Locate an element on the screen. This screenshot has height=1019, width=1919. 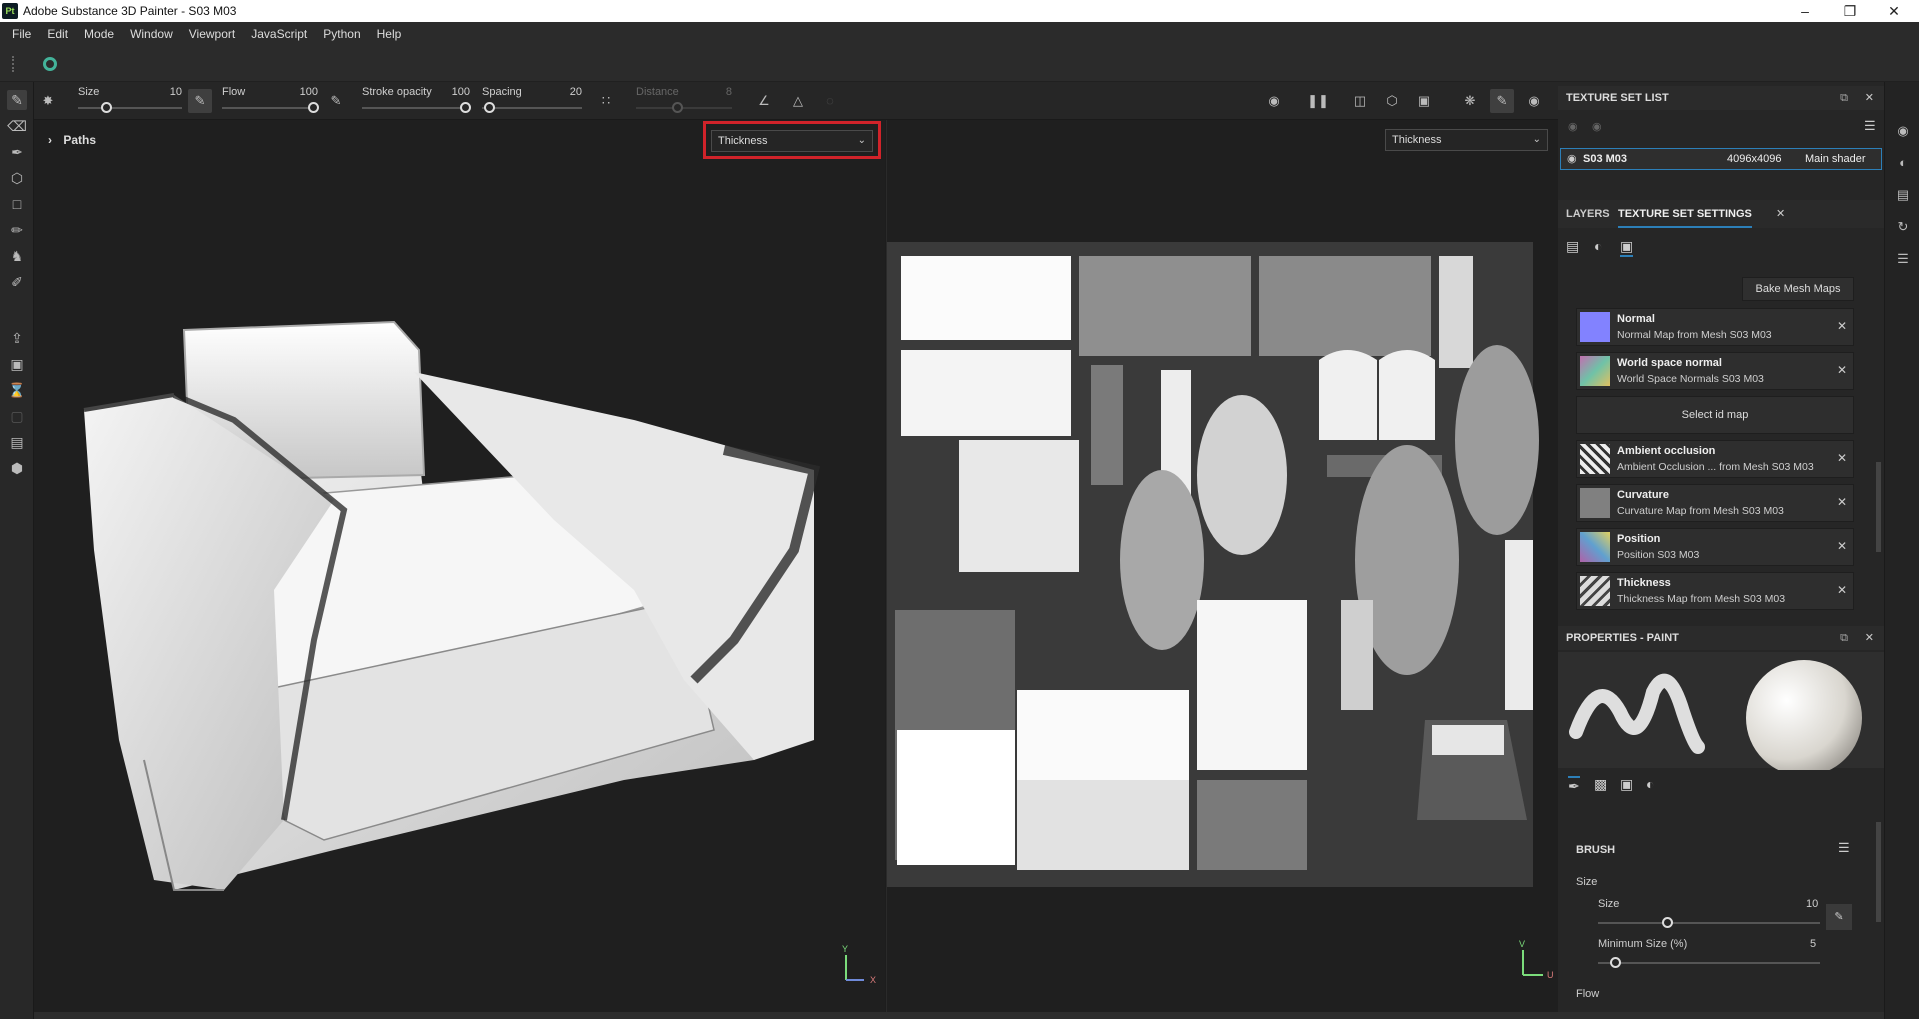
paint-brush-tool-icon: ✎ is located at coordinates (17, 100).